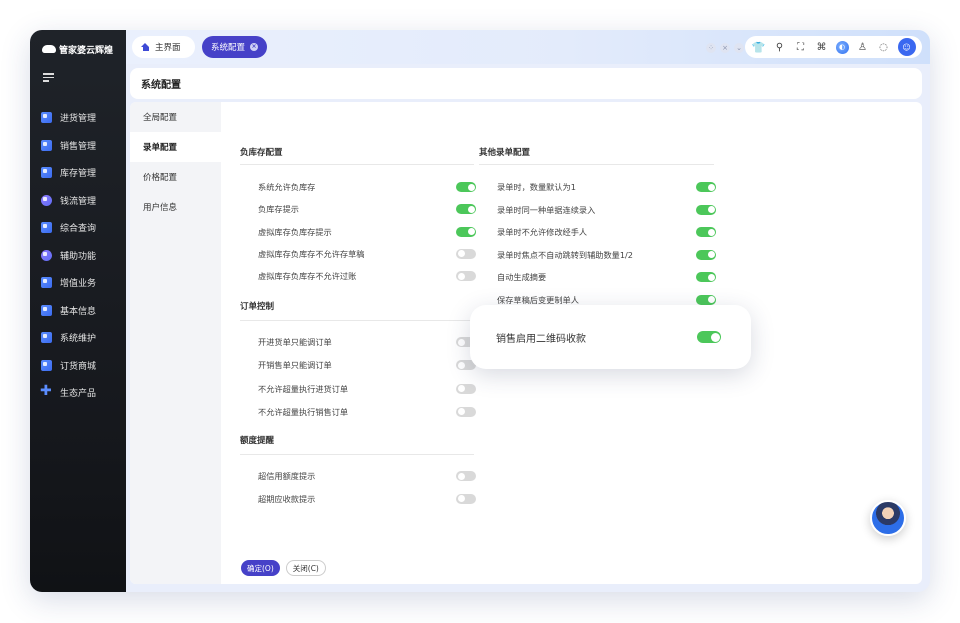  Describe the element at coordinates (78, 283) in the screenshot. I see `sidebar-item: 增值业务` at that location.